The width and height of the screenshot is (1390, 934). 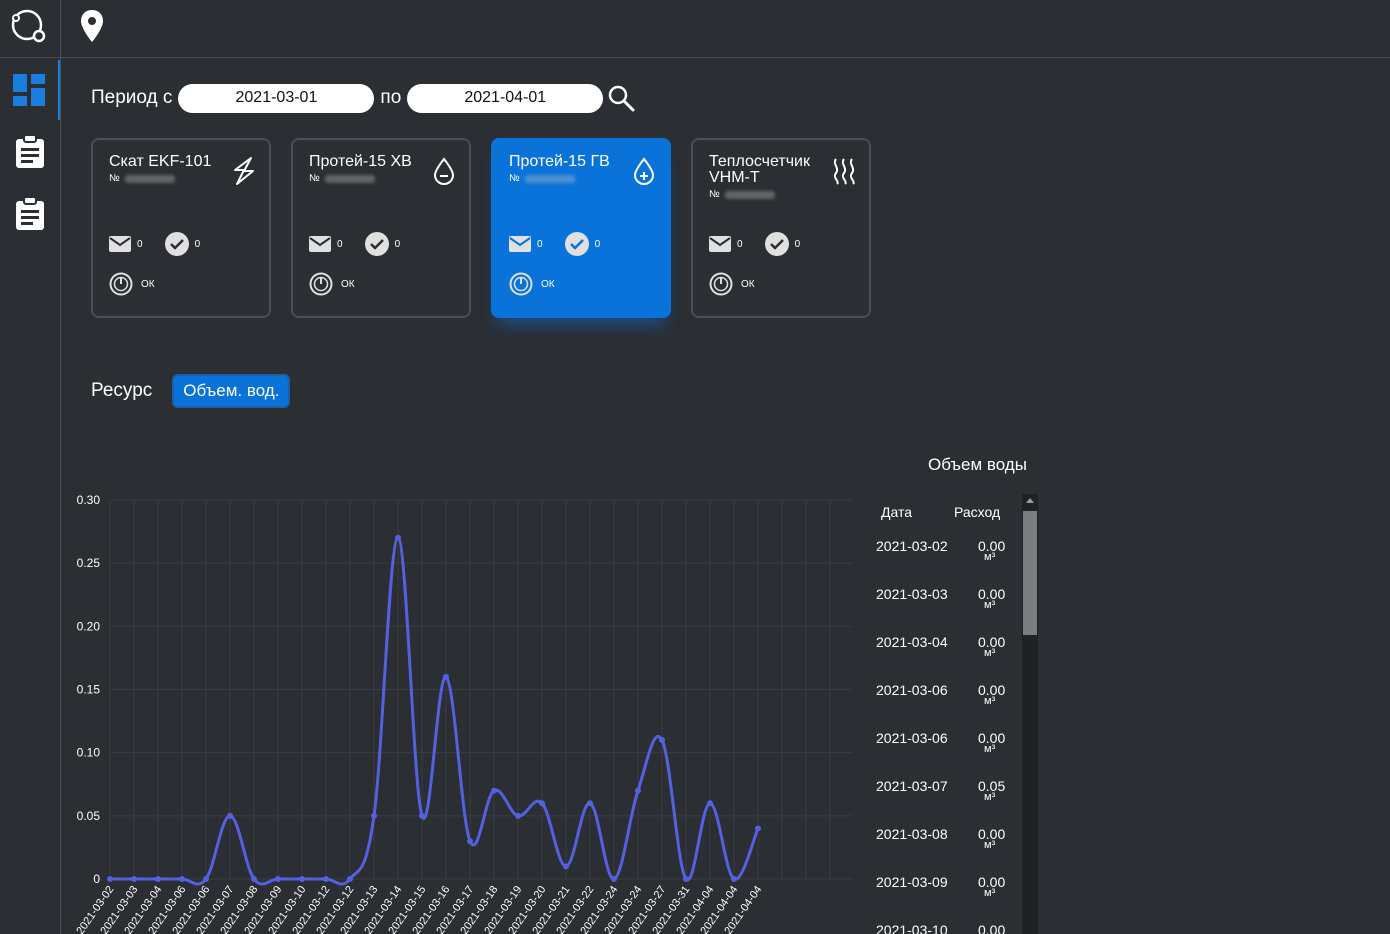 What do you see at coordinates (1030, 573) in the screenshot?
I see `scrollbar-thumb` at bounding box center [1030, 573].